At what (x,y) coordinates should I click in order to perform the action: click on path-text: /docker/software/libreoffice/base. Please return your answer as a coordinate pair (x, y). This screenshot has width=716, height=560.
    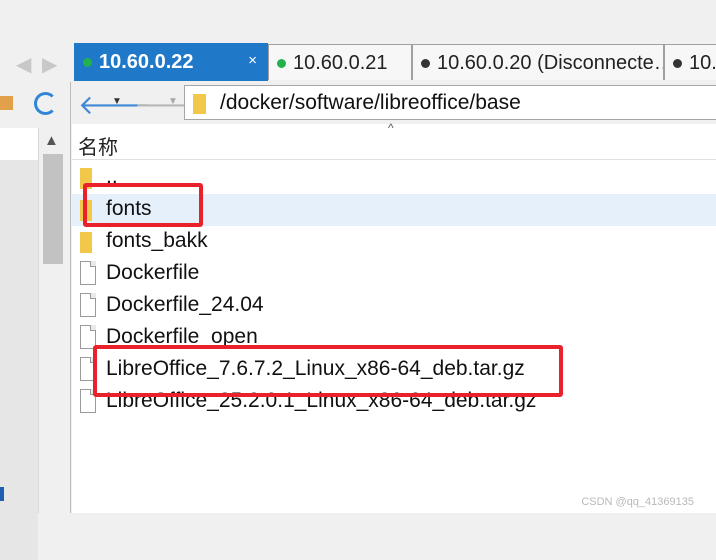
    Looking at the image, I should click on (370, 103).